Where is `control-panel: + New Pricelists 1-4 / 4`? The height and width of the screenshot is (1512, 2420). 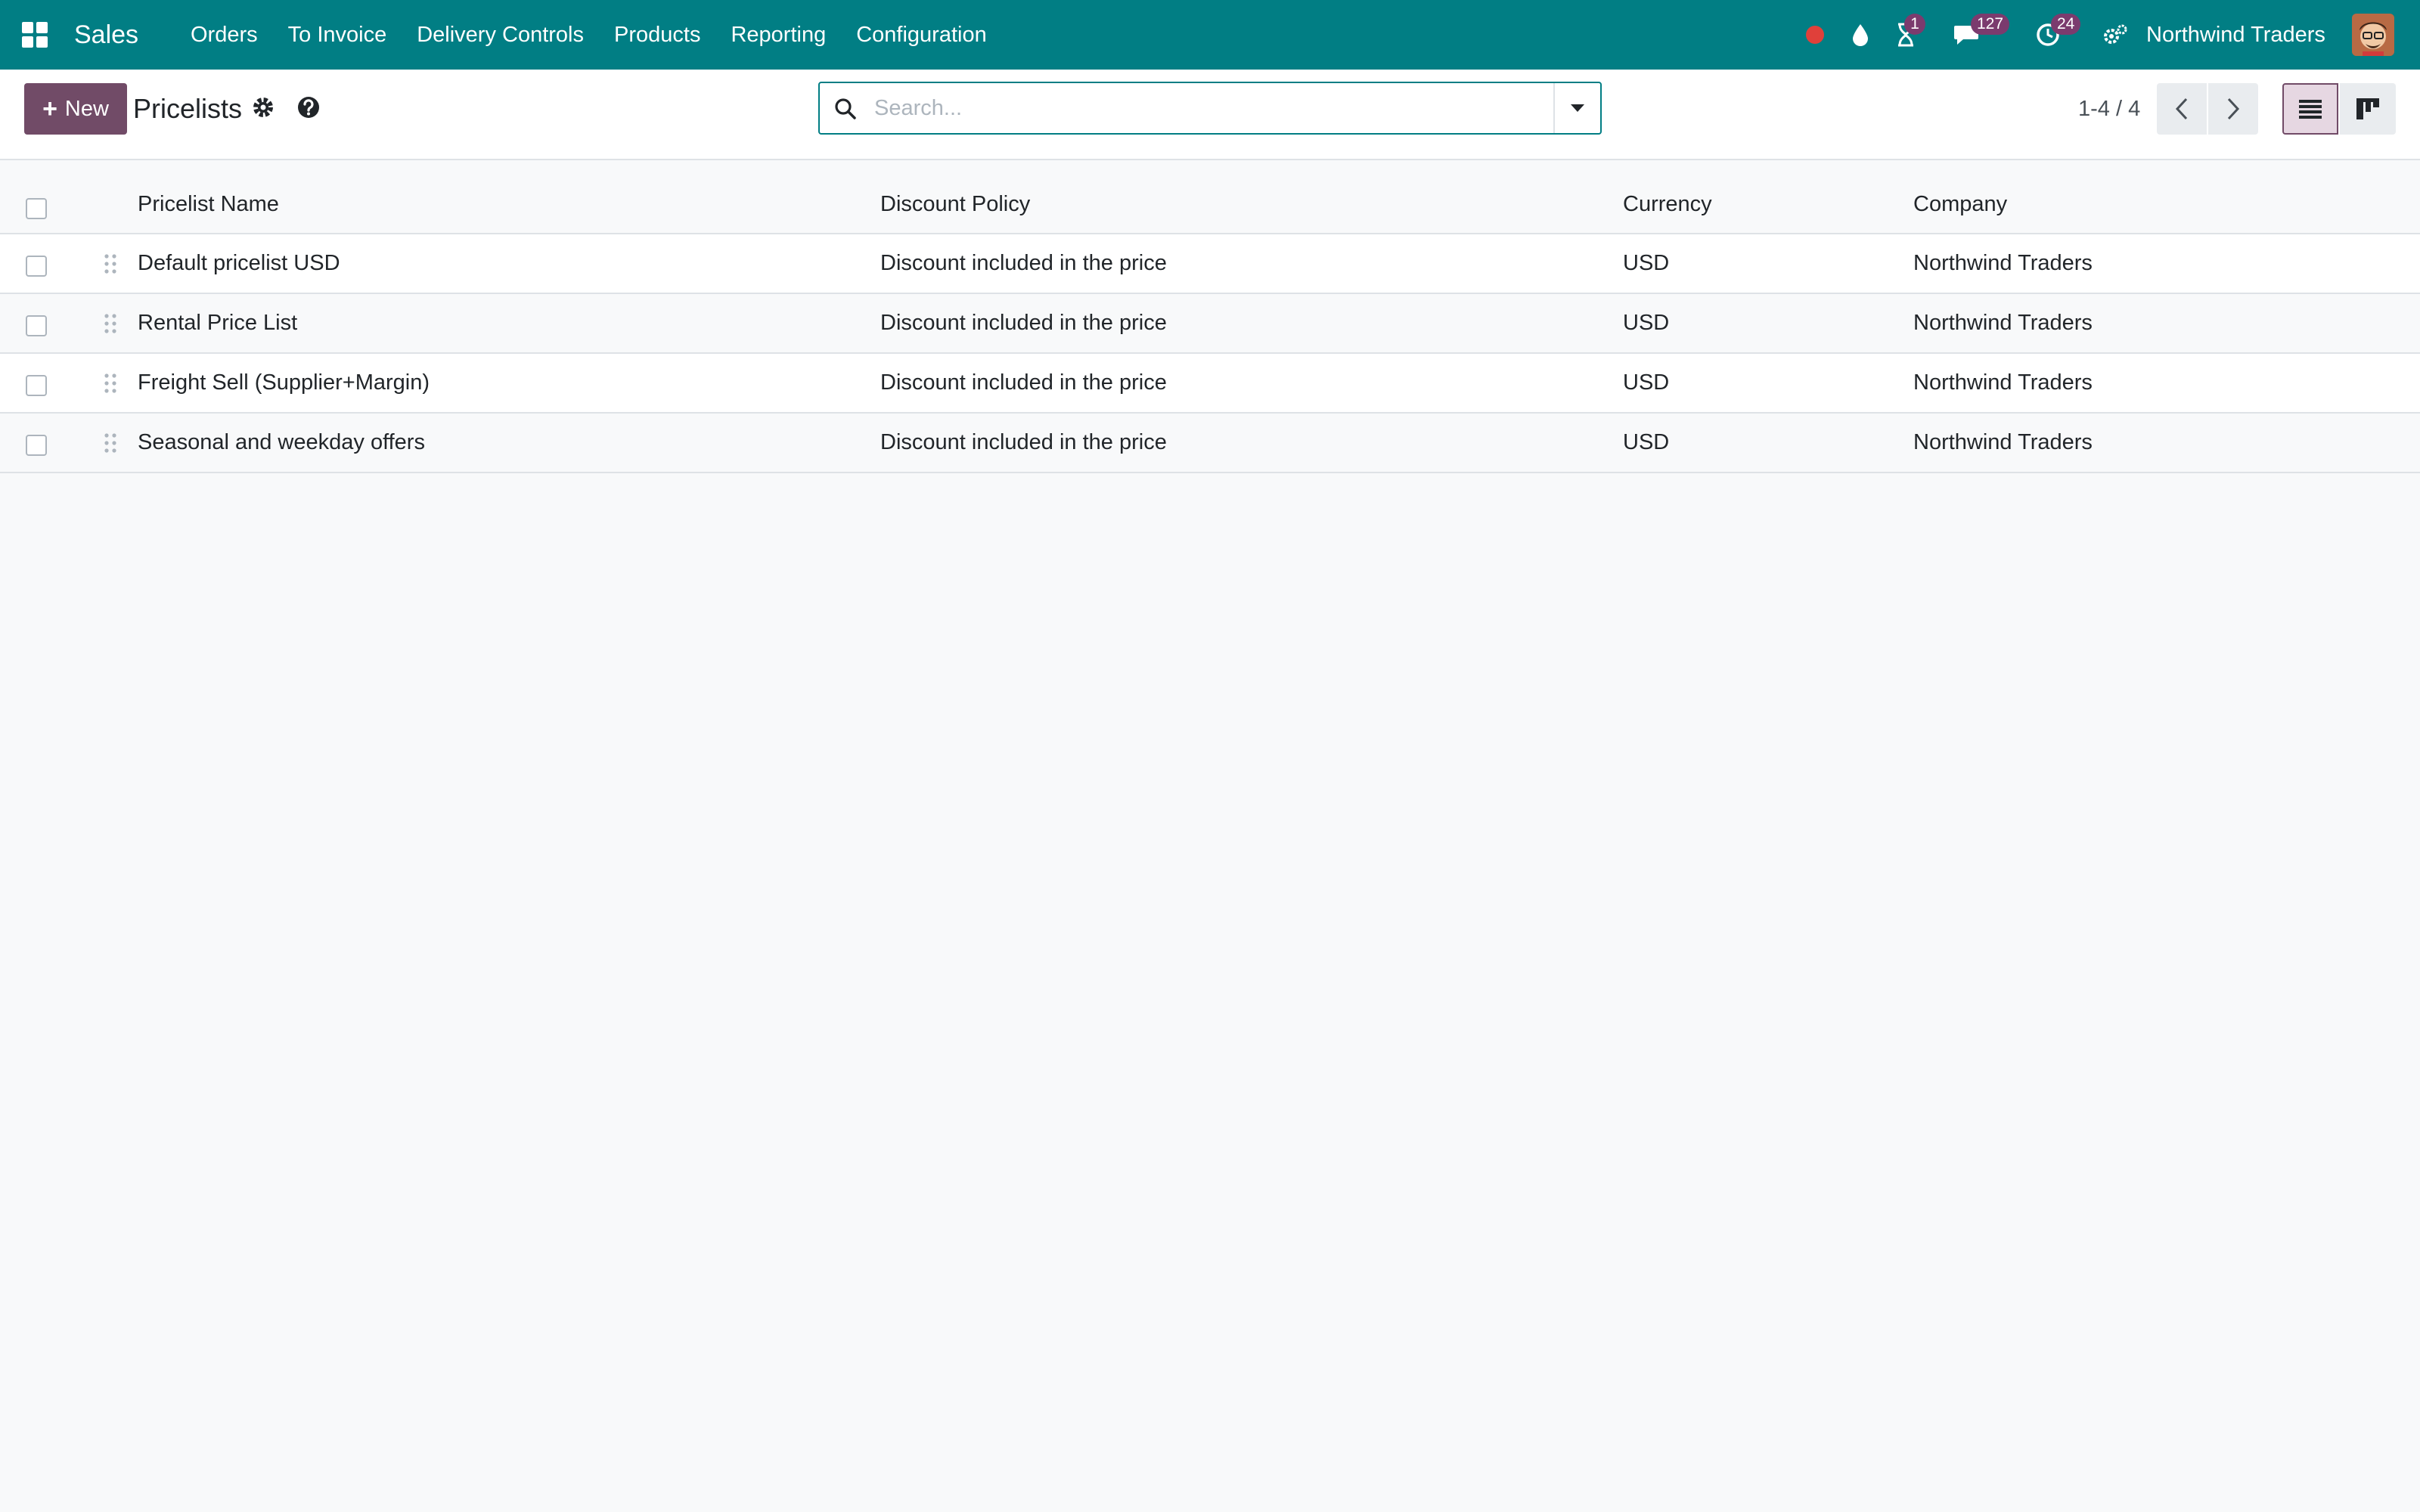
control-panel: + New Pricelists 1-4 / 4 is located at coordinates (1210, 115).